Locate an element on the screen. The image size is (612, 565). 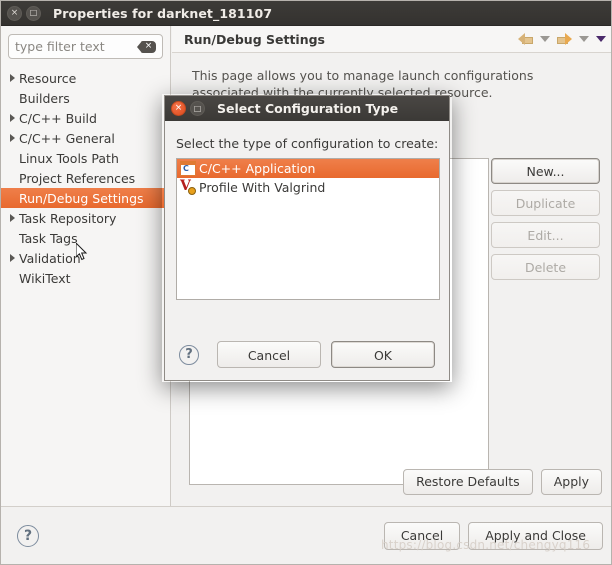
sidebar-item-linux-tools-path: Linux Tools Path is located at coordinates (85, 158).